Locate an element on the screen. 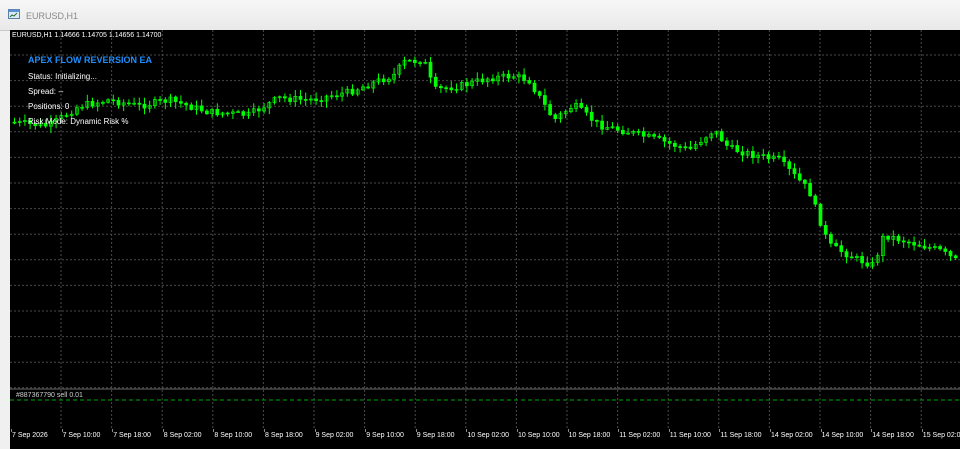  time-axis-label: 10 Sep 10:00 is located at coordinates (539, 435).